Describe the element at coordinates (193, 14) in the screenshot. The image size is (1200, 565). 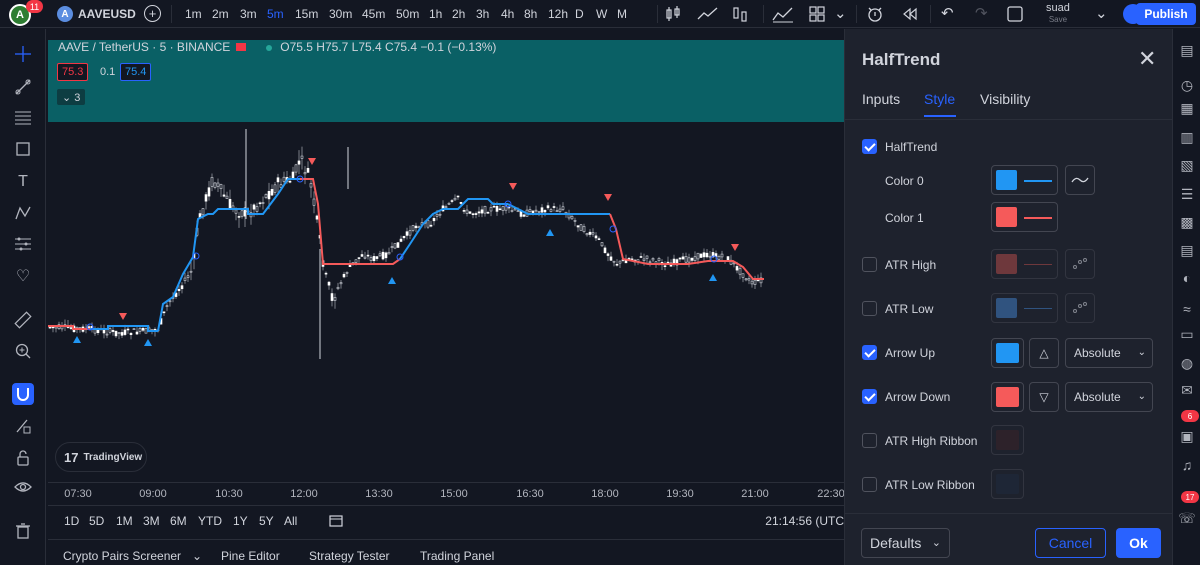
I see `timeframe-1m: 1m` at that location.